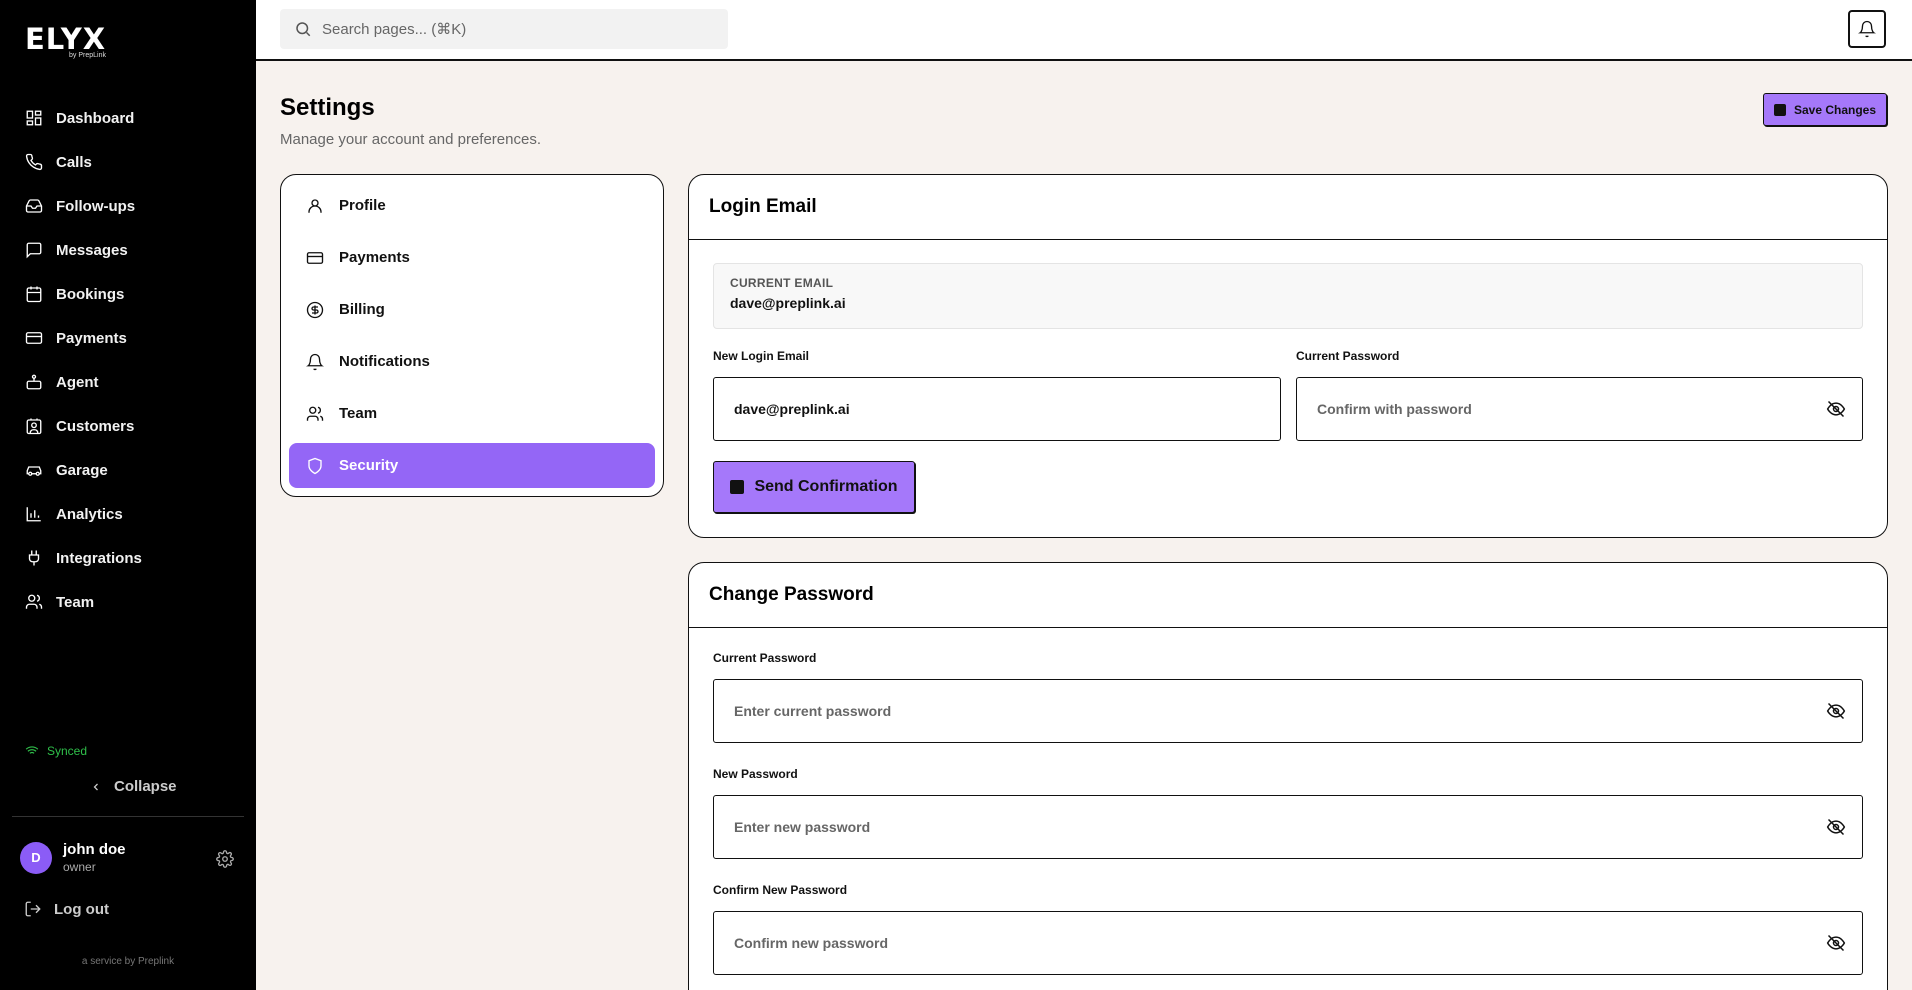 The height and width of the screenshot is (990, 1912). I want to click on inbox-icon, so click(34, 206).